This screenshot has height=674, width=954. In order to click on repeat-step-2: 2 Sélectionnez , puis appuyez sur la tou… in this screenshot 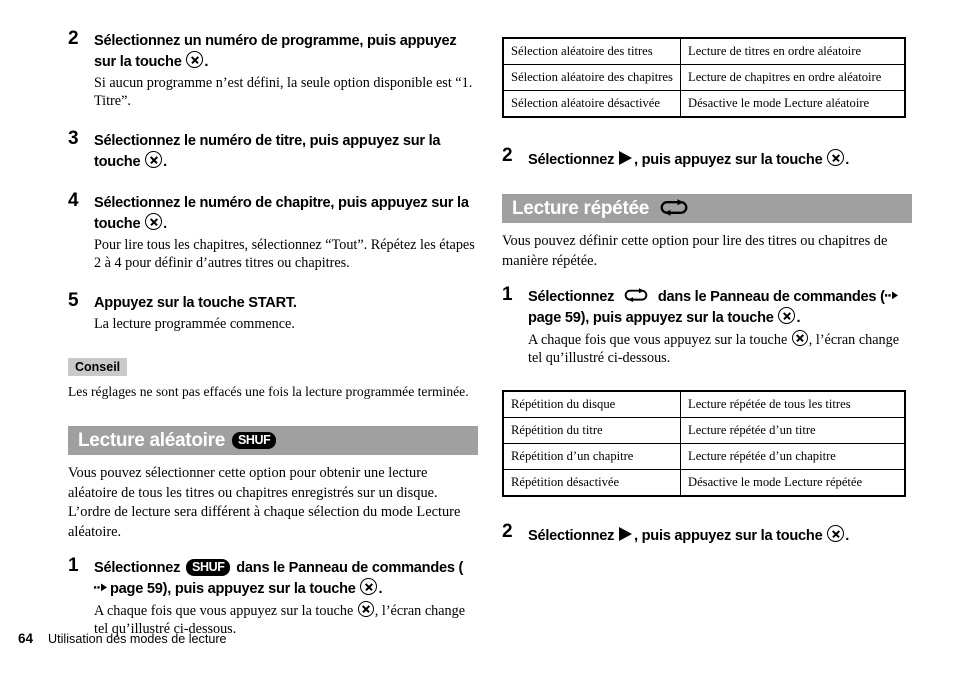, I will do `click(707, 533)`.